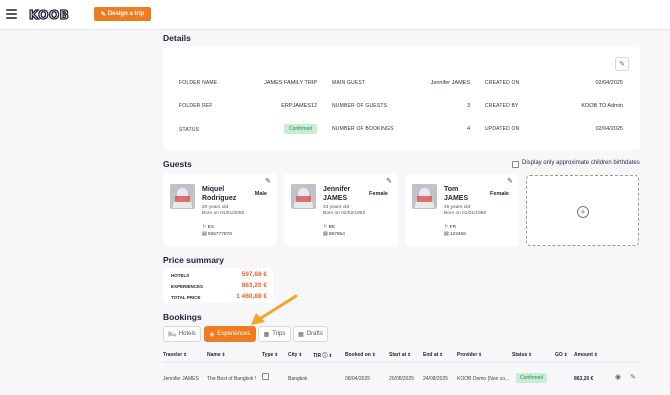 This screenshot has height=395, width=670. Describe the element at coordinates (335, 15) in the screenshot. I see `top-bar: KOOB ✎ Design a trip` at that location.